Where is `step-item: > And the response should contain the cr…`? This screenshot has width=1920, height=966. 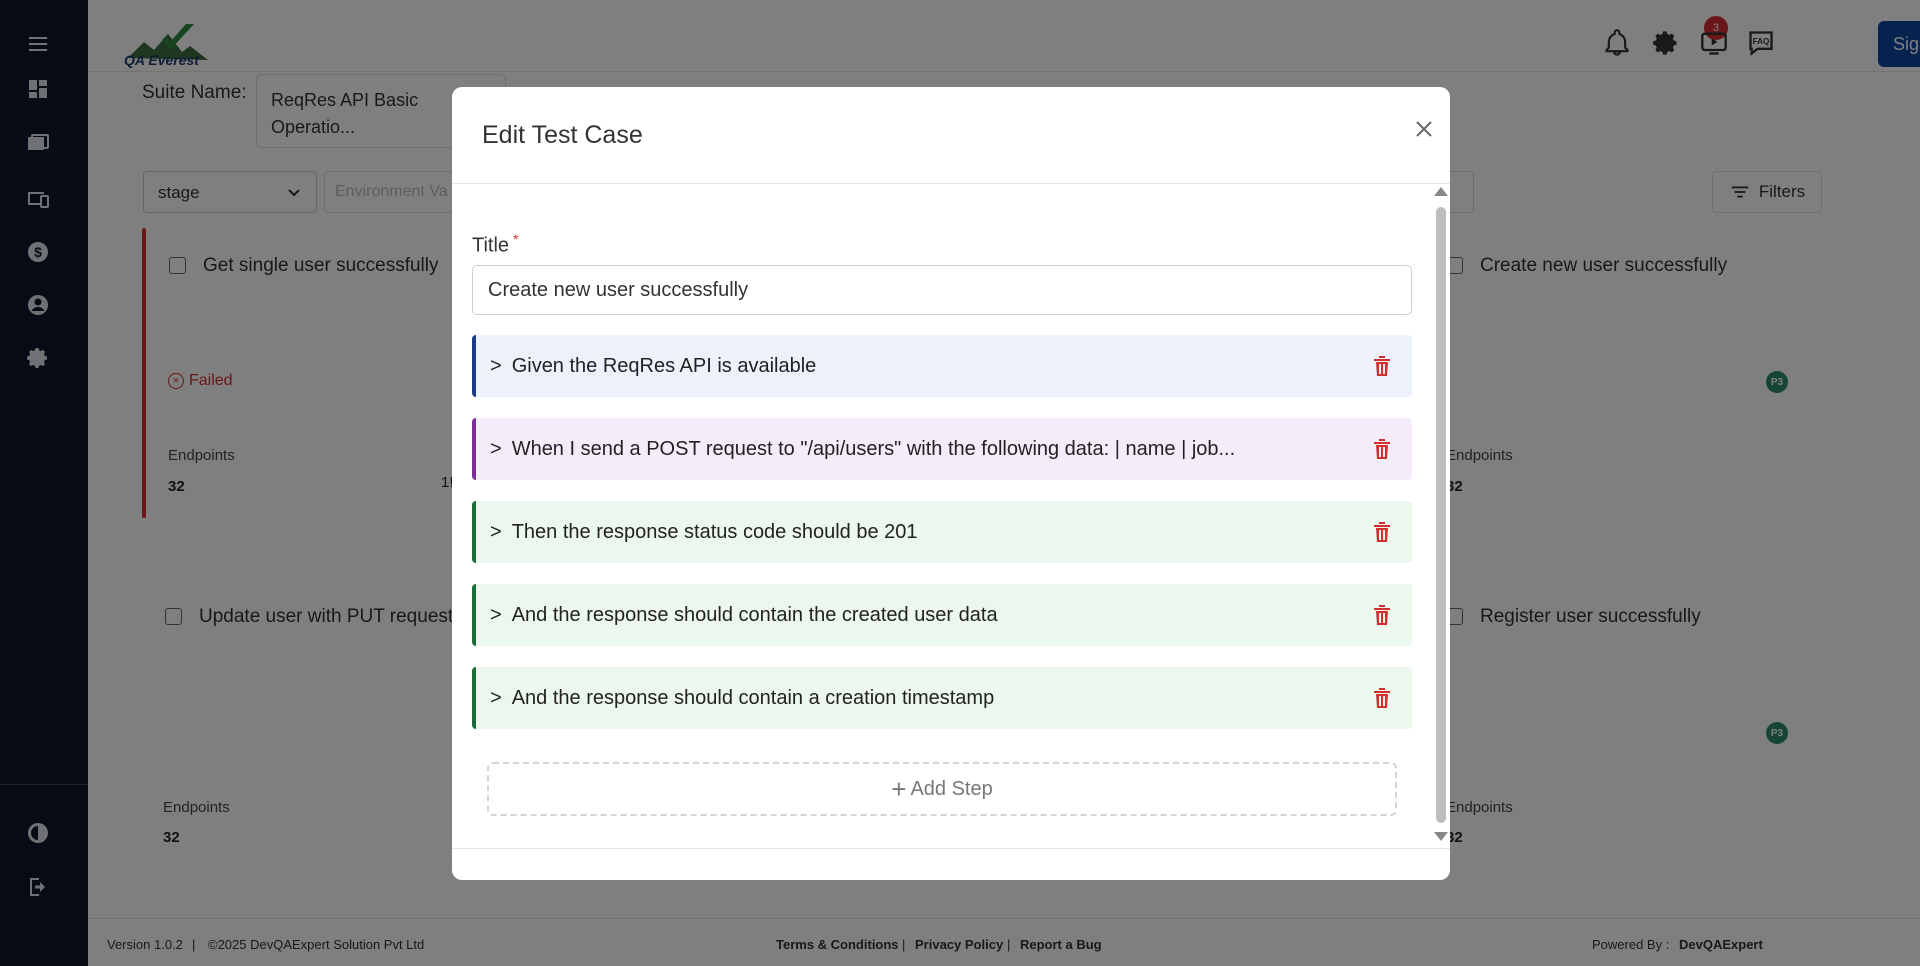 step-item: > And the response should contain the cr… is located at coordinates (942, 615).